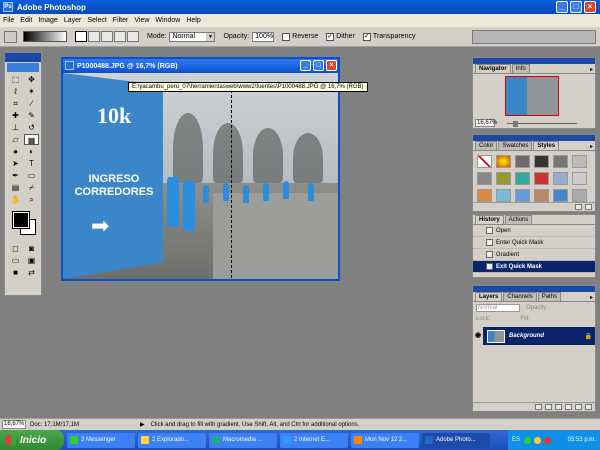  What do you see at coordinates (15, 91) in the screenshot?
I see `lasso-tool-icon: ℓ` at bounding box center [15, 91].